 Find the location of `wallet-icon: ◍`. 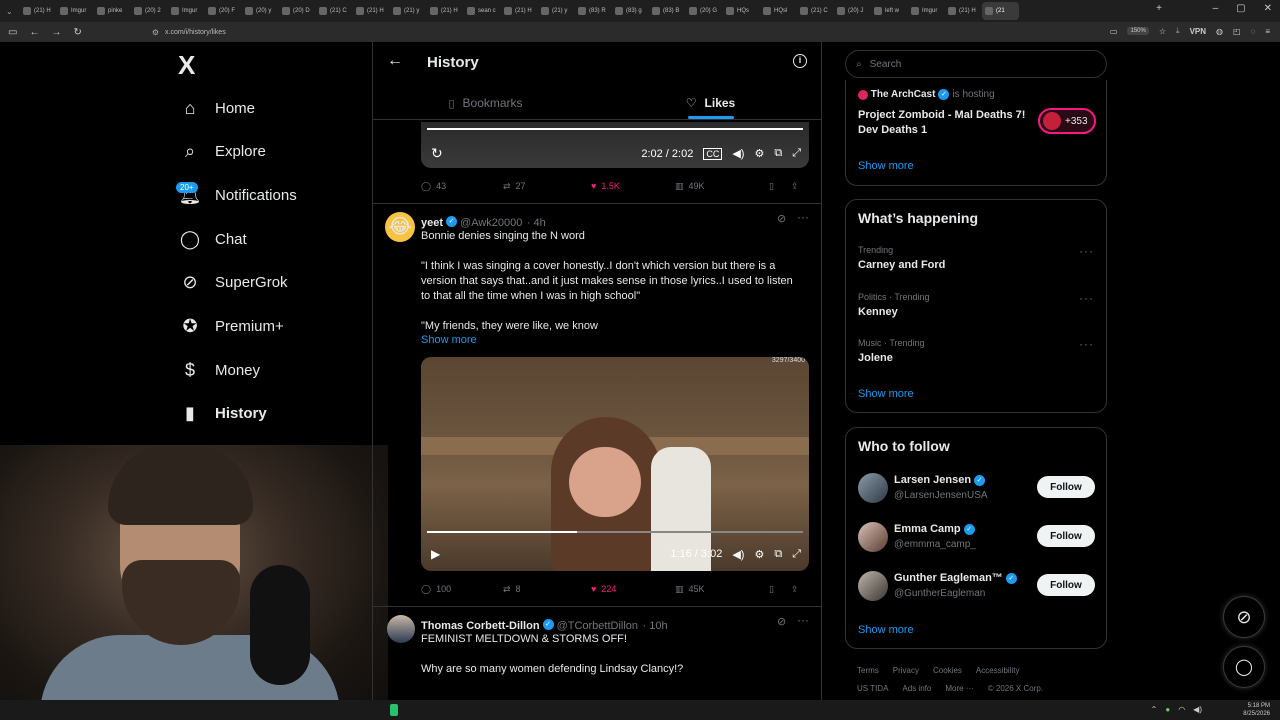

wallet-icon: ◍ is located at coordinates (1219, 31).